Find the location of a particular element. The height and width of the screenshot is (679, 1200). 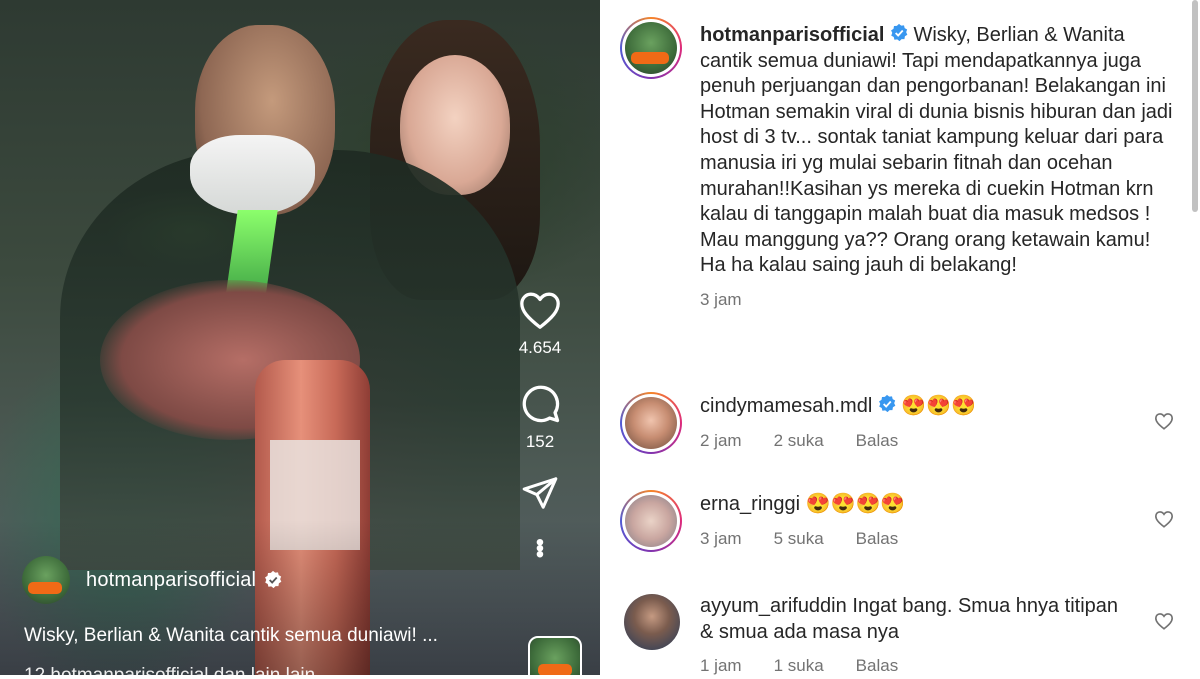

post-time: 3 jam is located at coordinates (721, 299).